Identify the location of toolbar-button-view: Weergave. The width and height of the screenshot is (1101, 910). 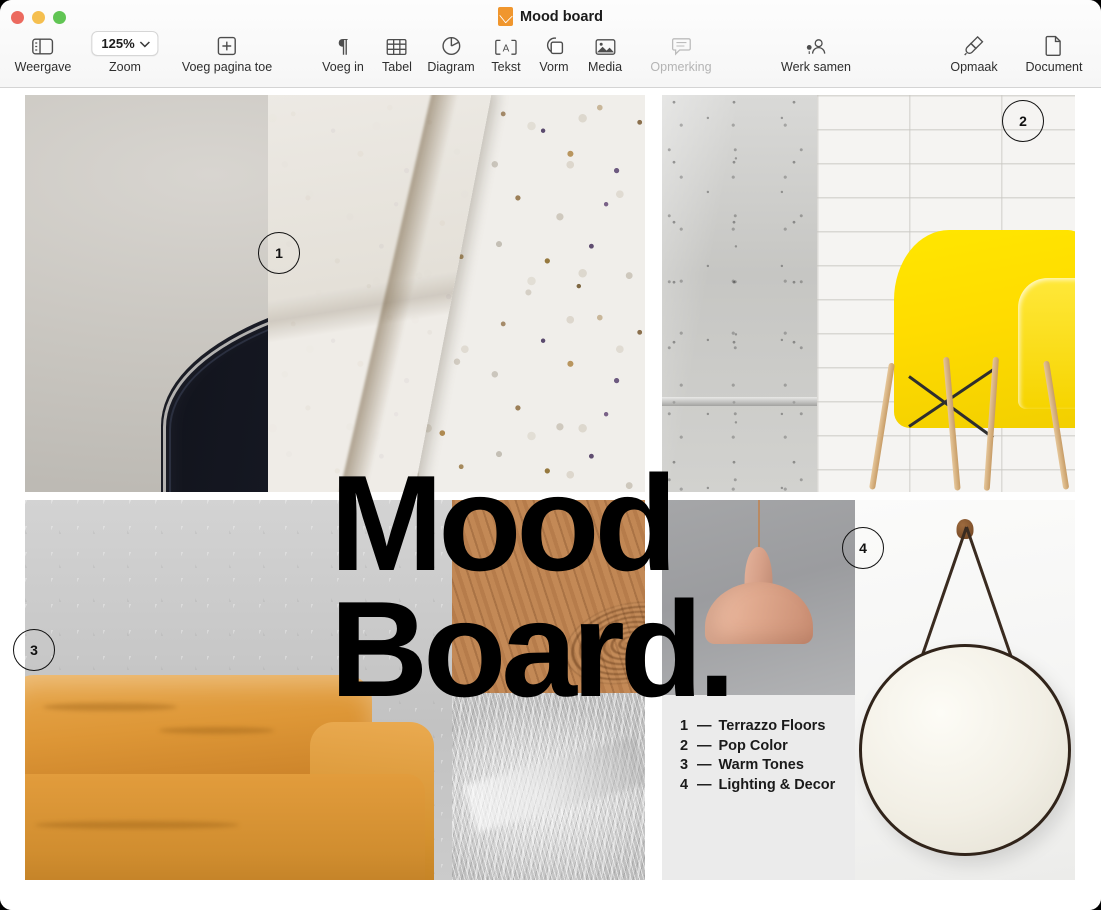
(43, 52).